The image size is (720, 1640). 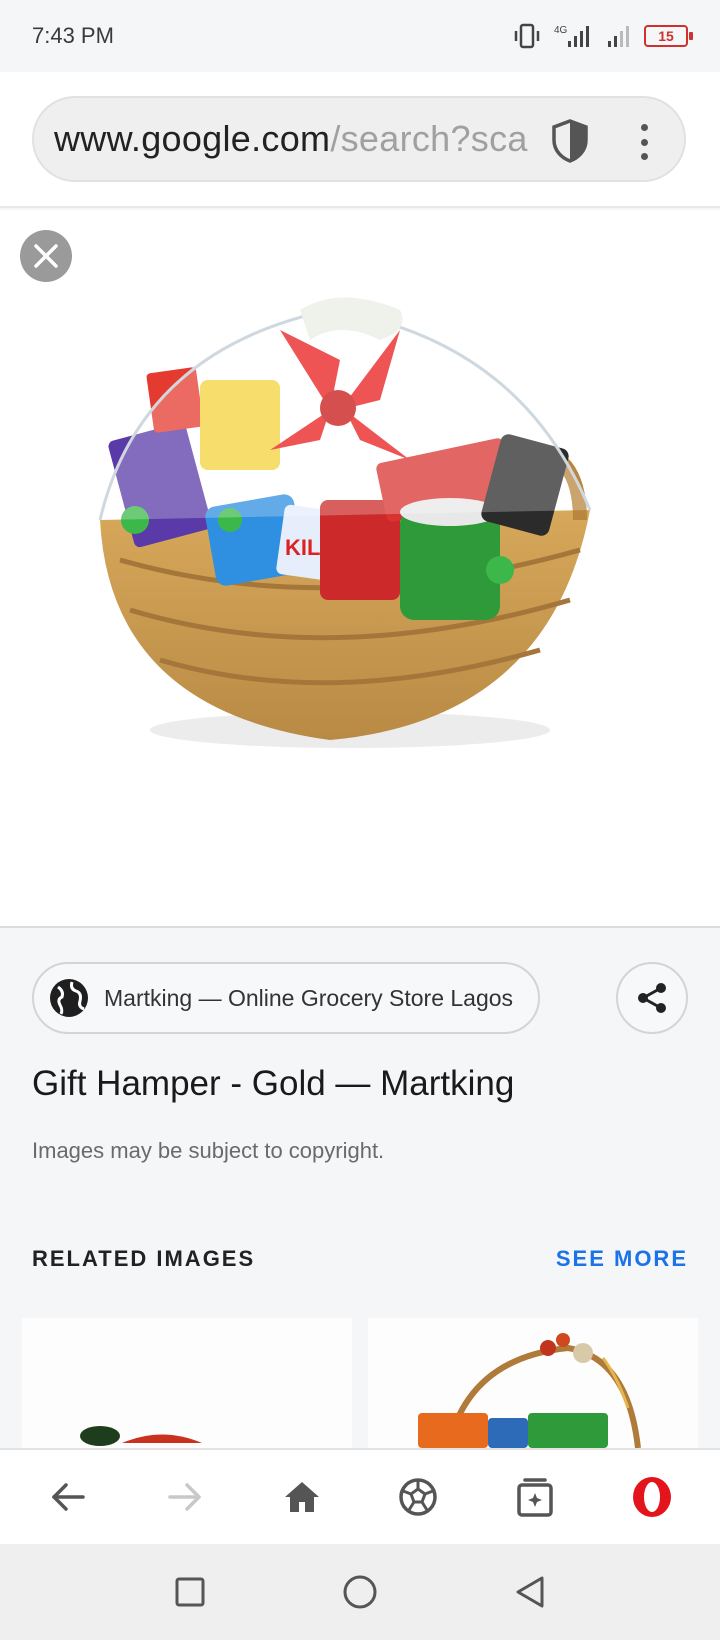 I want to click on share-button, so click(x=652, y=998).